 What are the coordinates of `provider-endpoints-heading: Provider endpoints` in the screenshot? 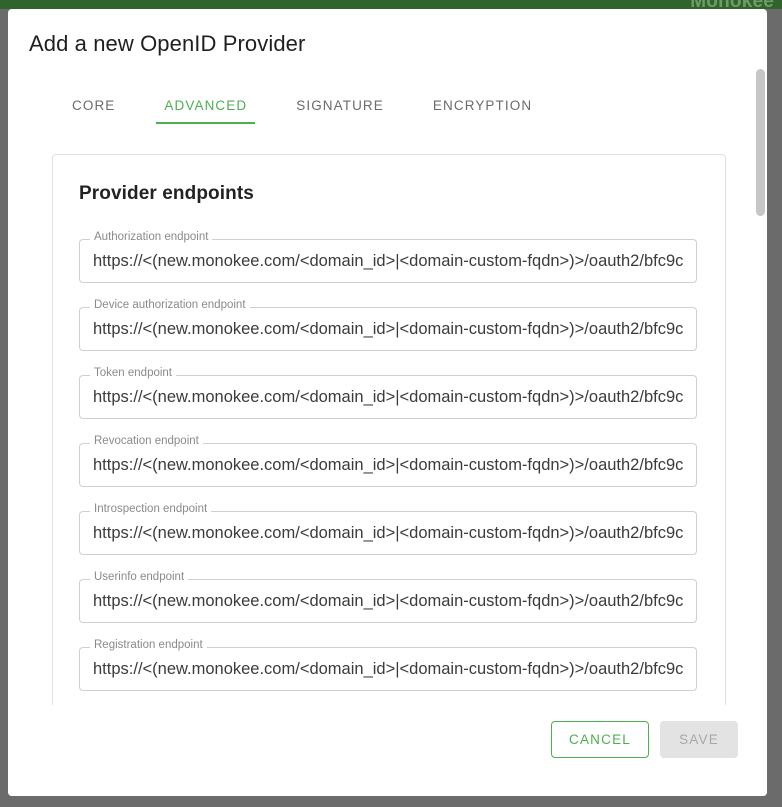 It's located at (166, 193).